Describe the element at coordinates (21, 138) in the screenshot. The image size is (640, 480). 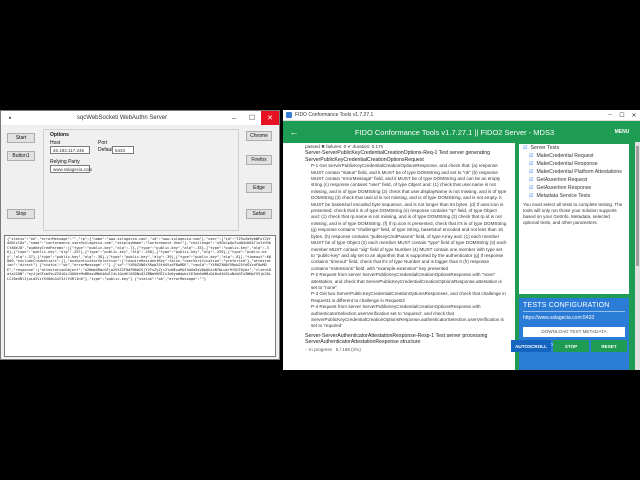
I see `start-button: Start` at that location.